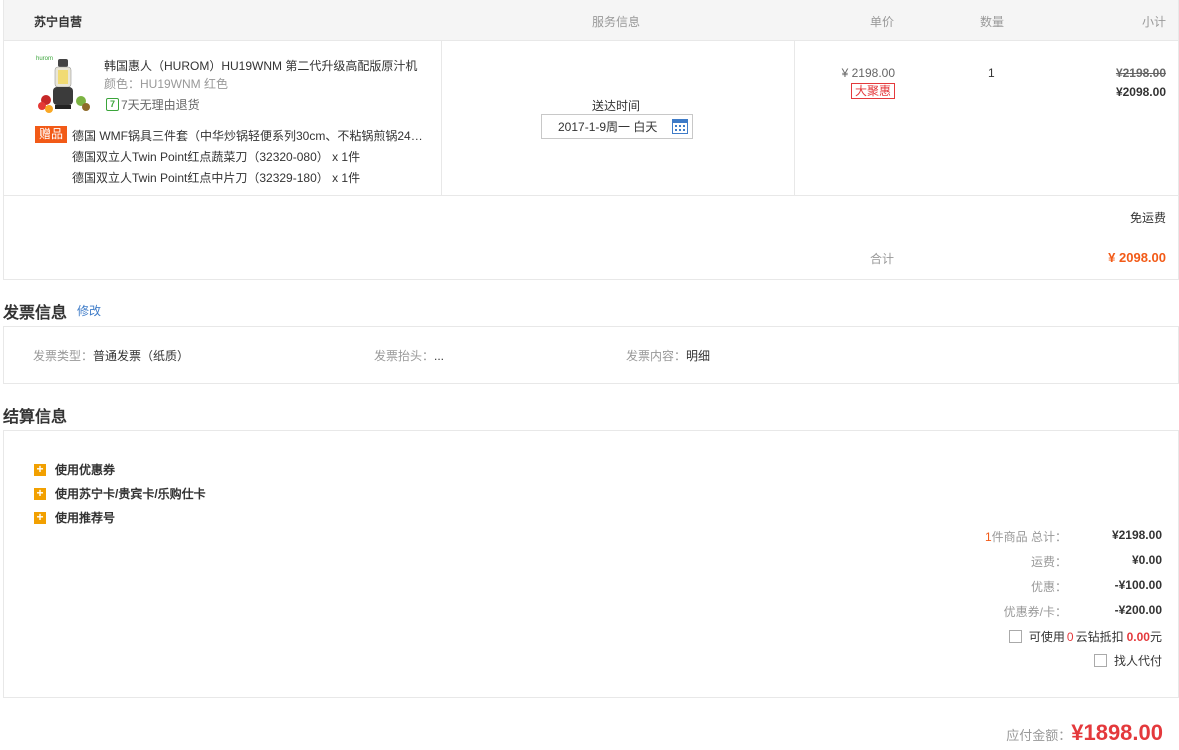  I want to click on use-referral-option: + 使用推荐号, so click(74, 517).